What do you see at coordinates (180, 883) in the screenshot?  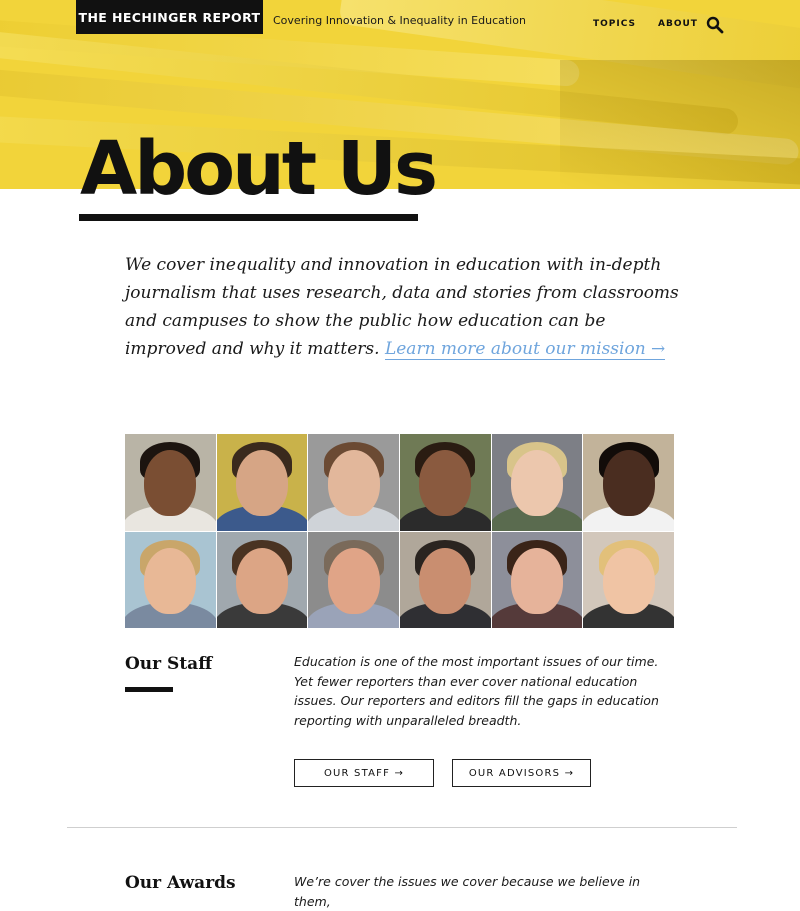 I see `awards-heading: Our Awards` at bounding box center [180, 883].